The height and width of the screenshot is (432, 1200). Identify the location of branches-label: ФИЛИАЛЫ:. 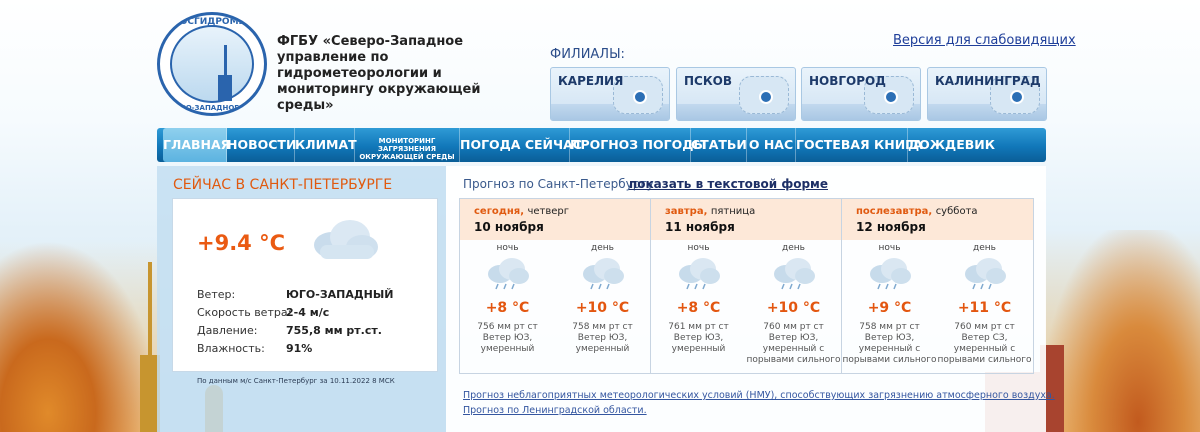
(587, 54).